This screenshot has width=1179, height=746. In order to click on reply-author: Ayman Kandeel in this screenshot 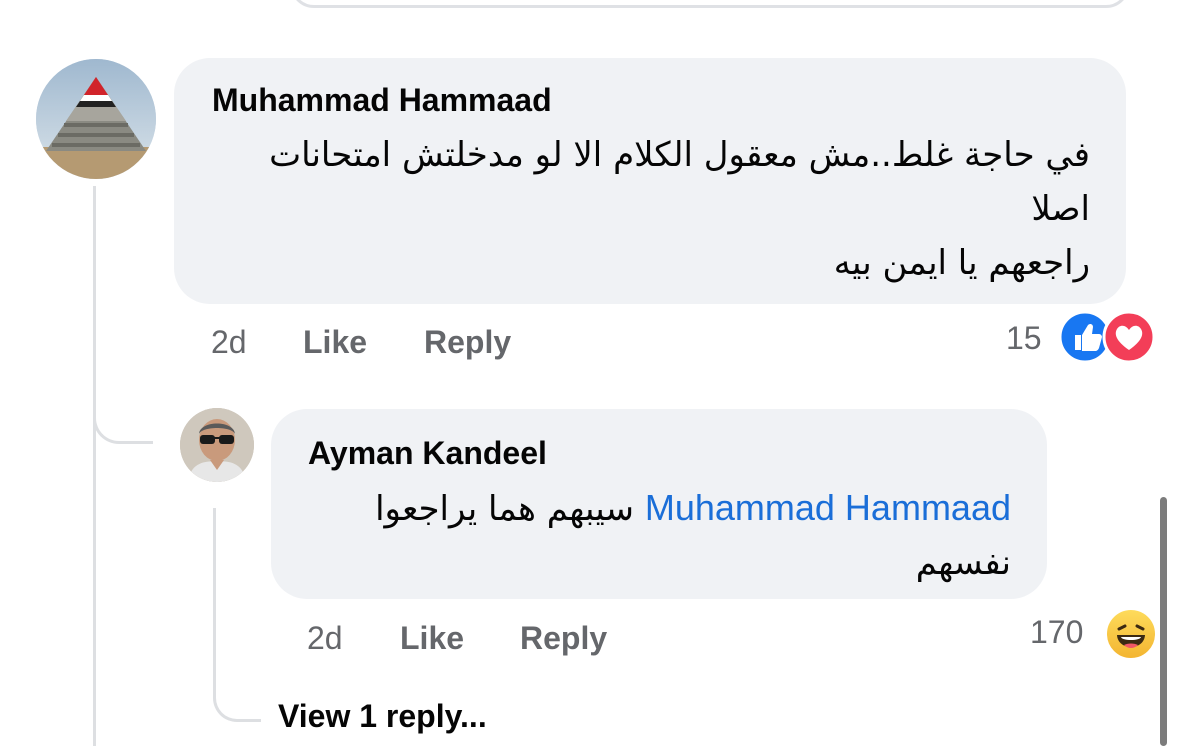, I will do `click(427, 453)`.